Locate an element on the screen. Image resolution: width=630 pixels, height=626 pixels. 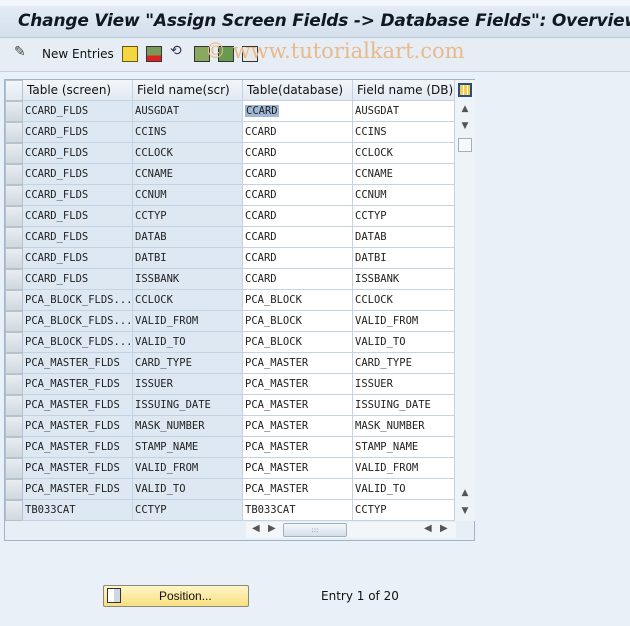
change-display-icon: ✎ is located at coordinates (22, 52).